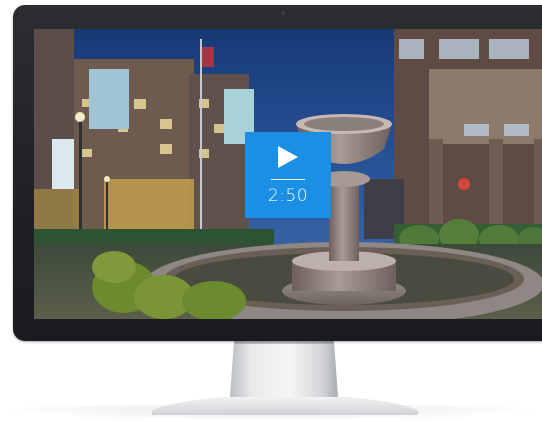 This screenshot has height=421, width=542. Describe the element at coordinates (288, 196) in the screenshot. I see `video-duration: 2:50` at that location.